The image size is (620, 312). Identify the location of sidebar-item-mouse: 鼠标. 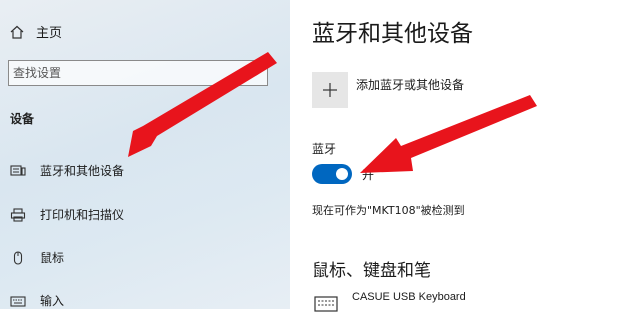
(37, 257).